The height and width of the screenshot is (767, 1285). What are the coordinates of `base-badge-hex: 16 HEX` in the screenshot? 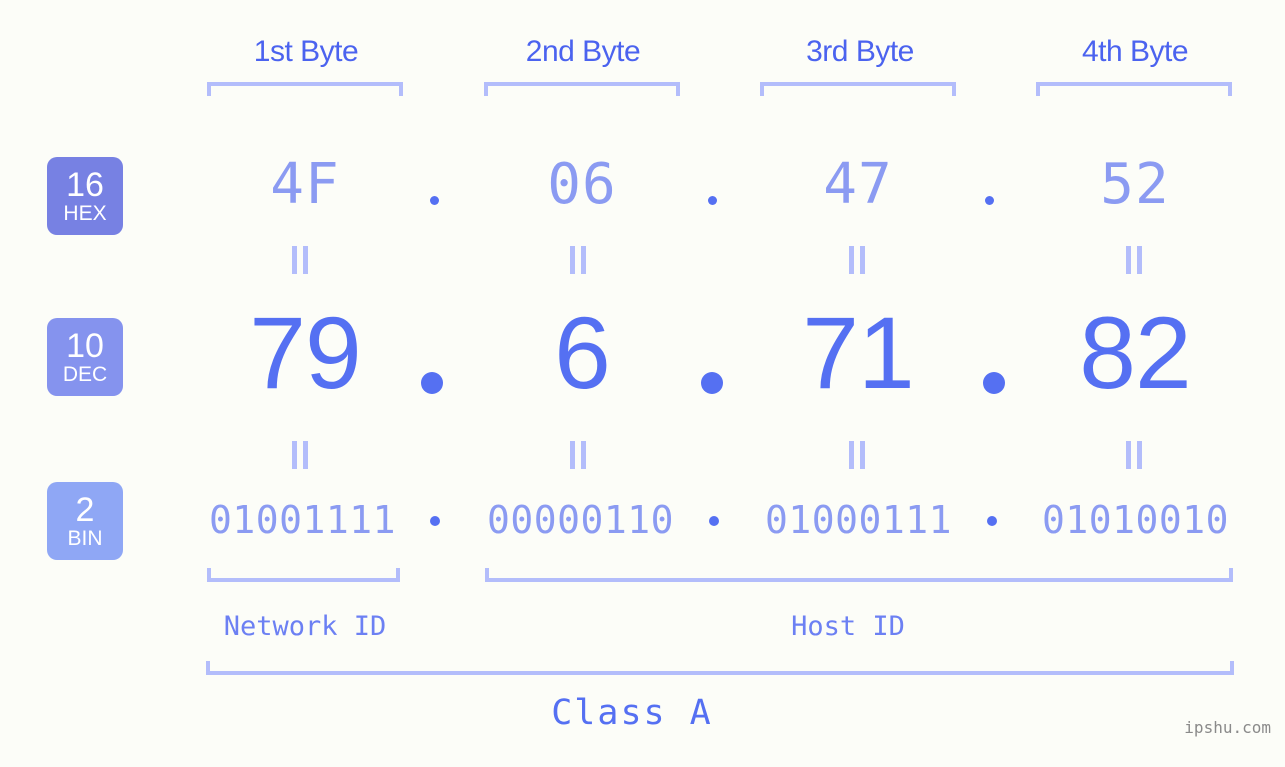 It's located at (85, 196).